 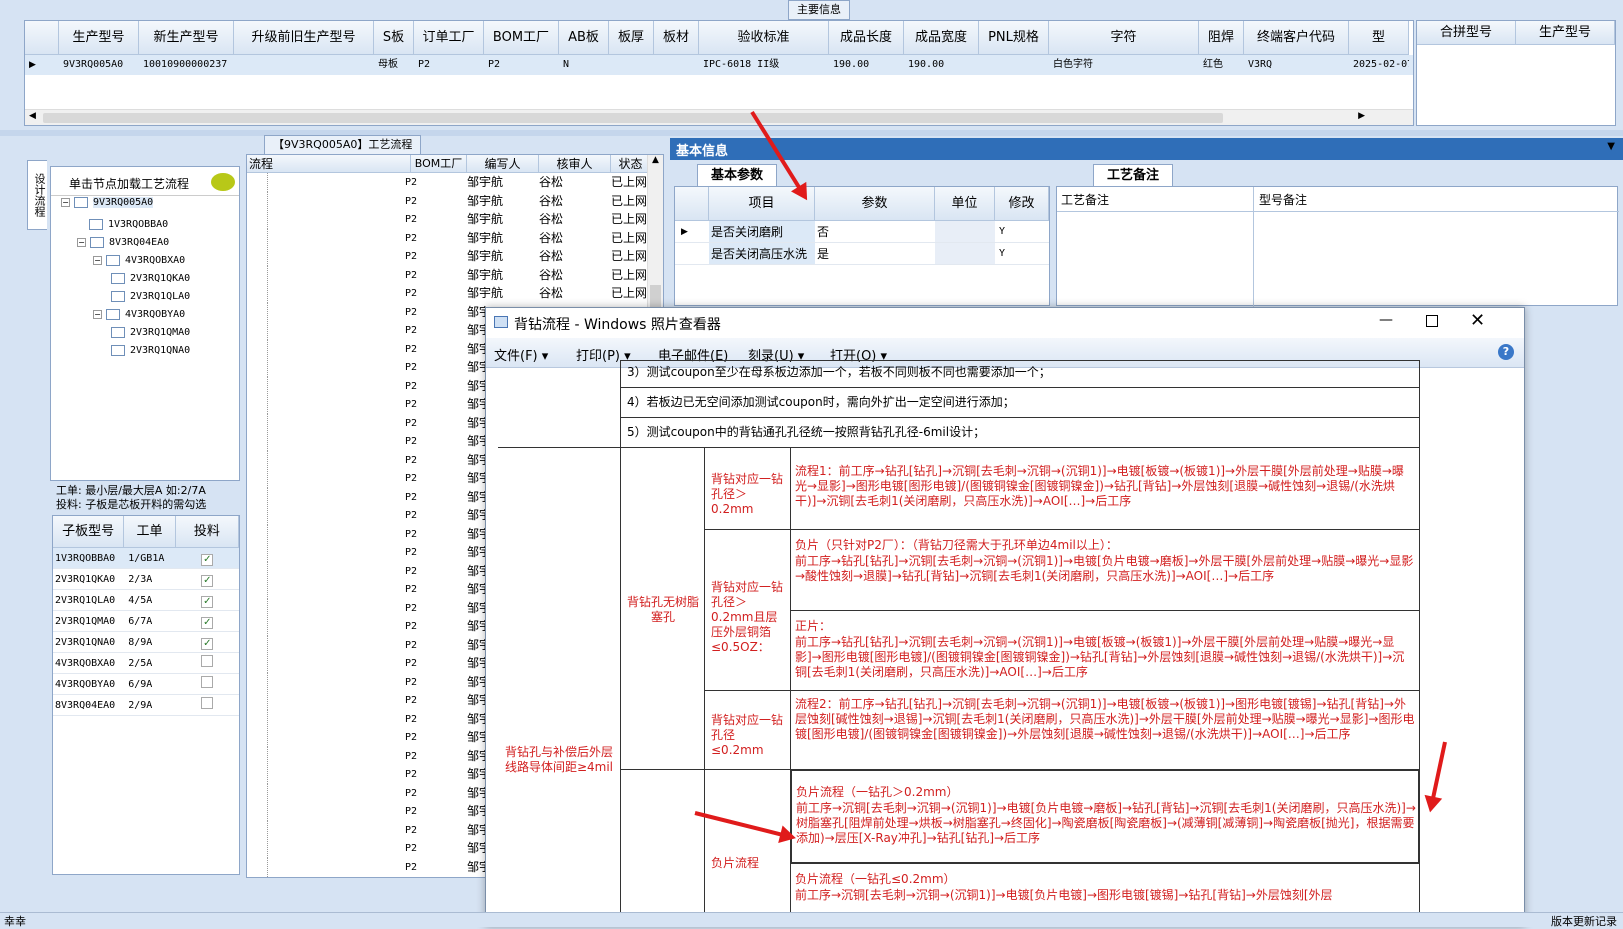 I want to click on tree-node: − 4V3RQOBXA0, so click(x=139, y=260).